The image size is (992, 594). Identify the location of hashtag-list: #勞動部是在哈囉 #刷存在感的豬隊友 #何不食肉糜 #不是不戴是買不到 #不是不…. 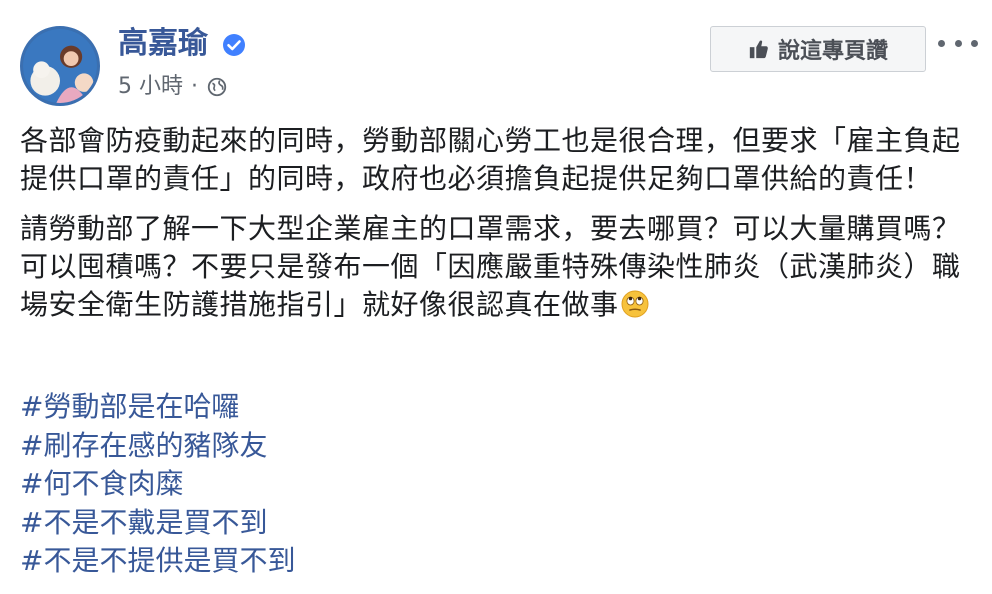
(157, 484).